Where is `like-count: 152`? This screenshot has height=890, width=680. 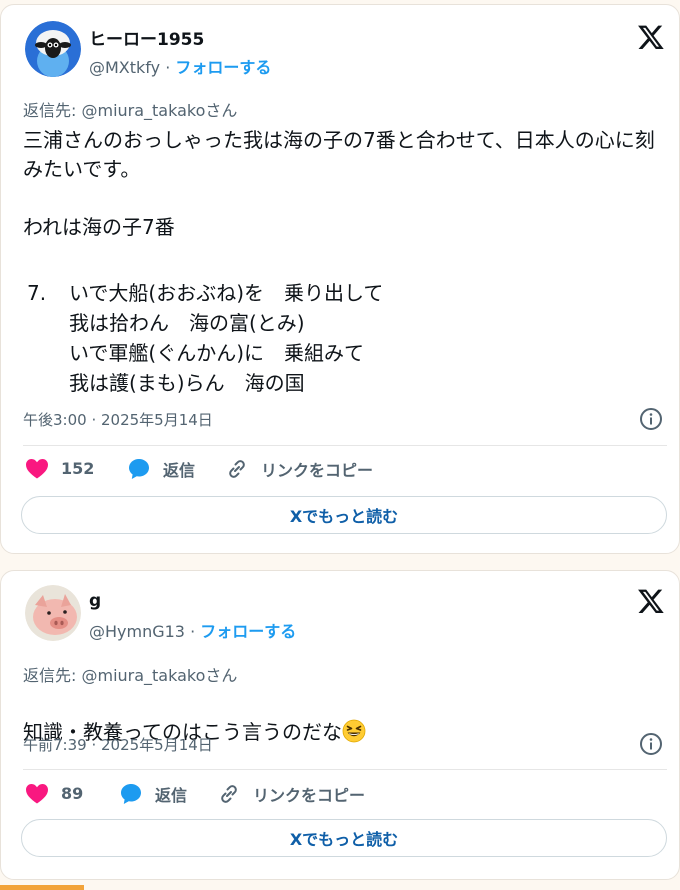 like-count: 152 is located at coordinates (78, 468).